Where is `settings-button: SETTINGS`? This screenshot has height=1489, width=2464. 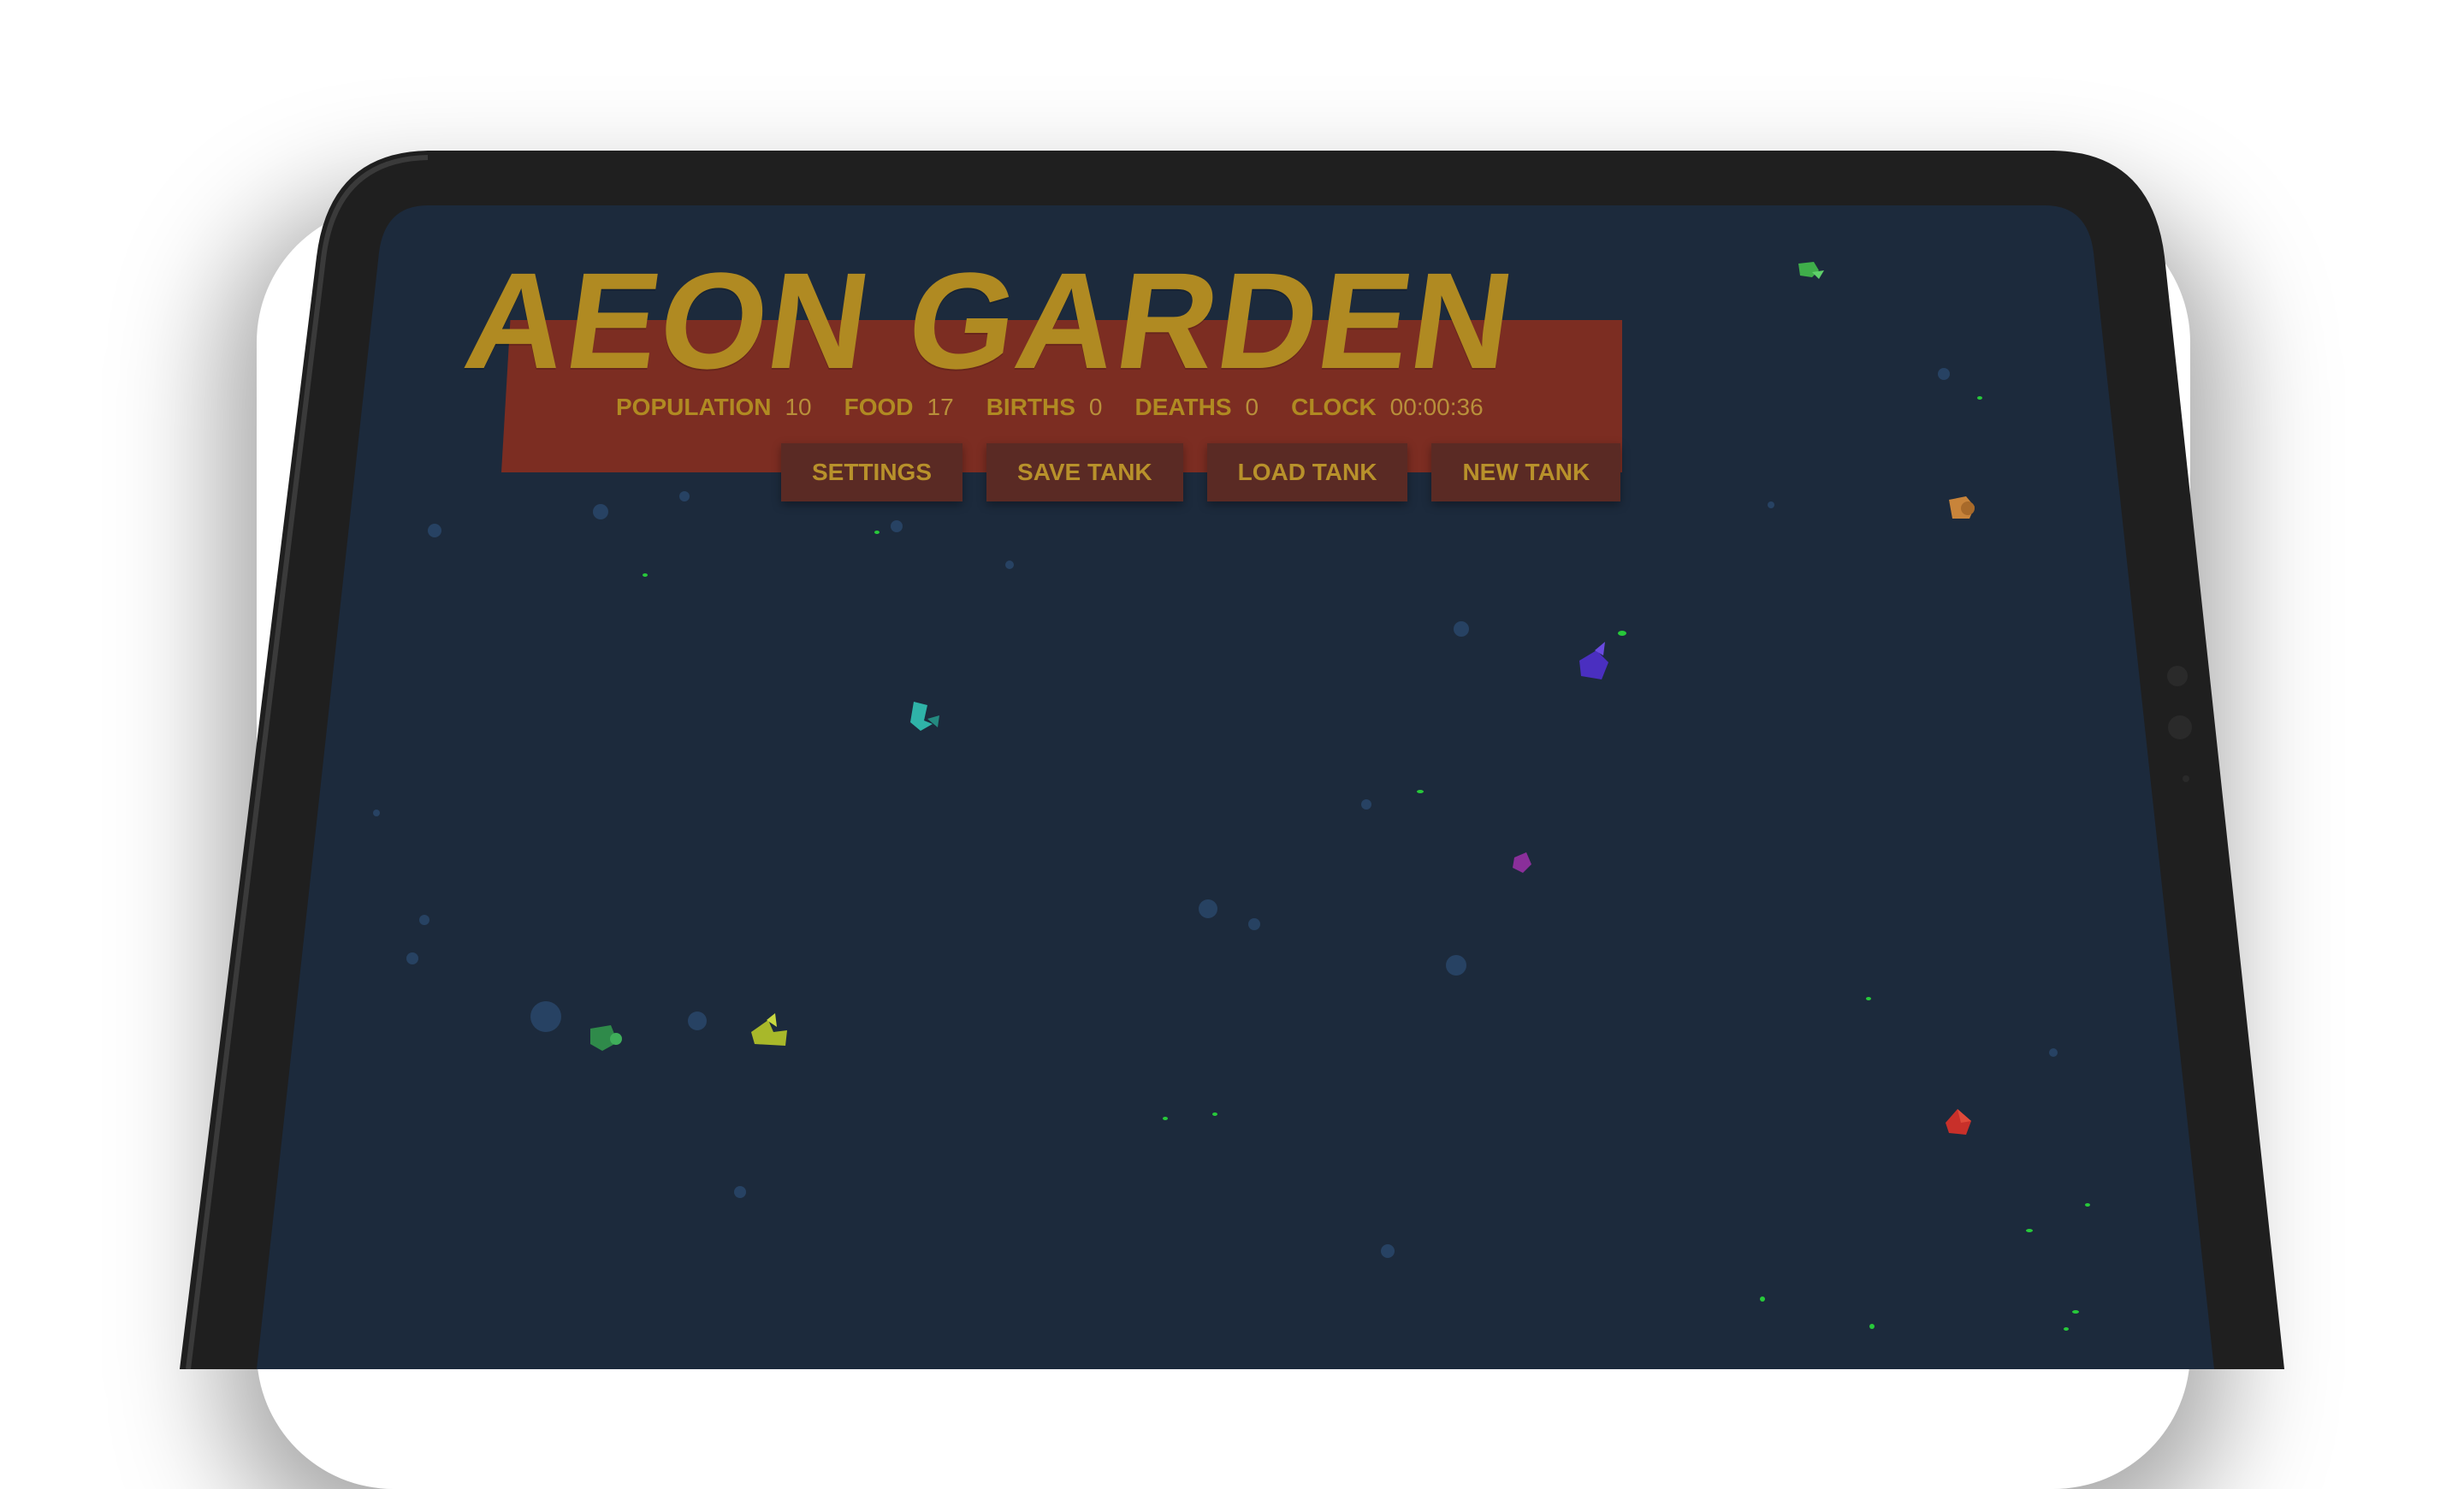 settings-button: SETTINGS is located at coordinates (872, 472).